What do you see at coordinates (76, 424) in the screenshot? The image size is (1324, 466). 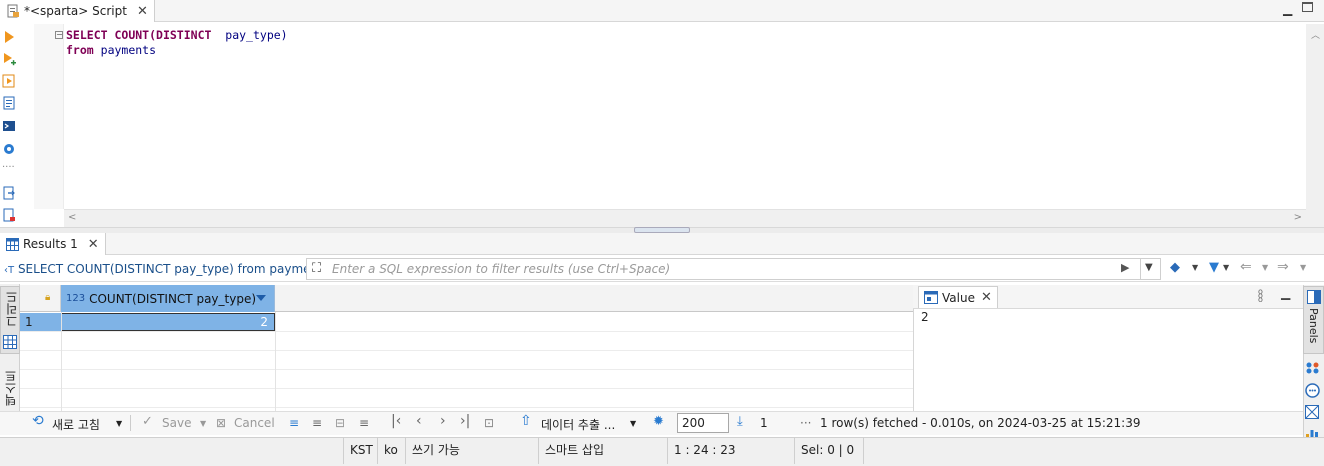 I see `refresh-button: 새로 고침` at bounding box center [76, 424].